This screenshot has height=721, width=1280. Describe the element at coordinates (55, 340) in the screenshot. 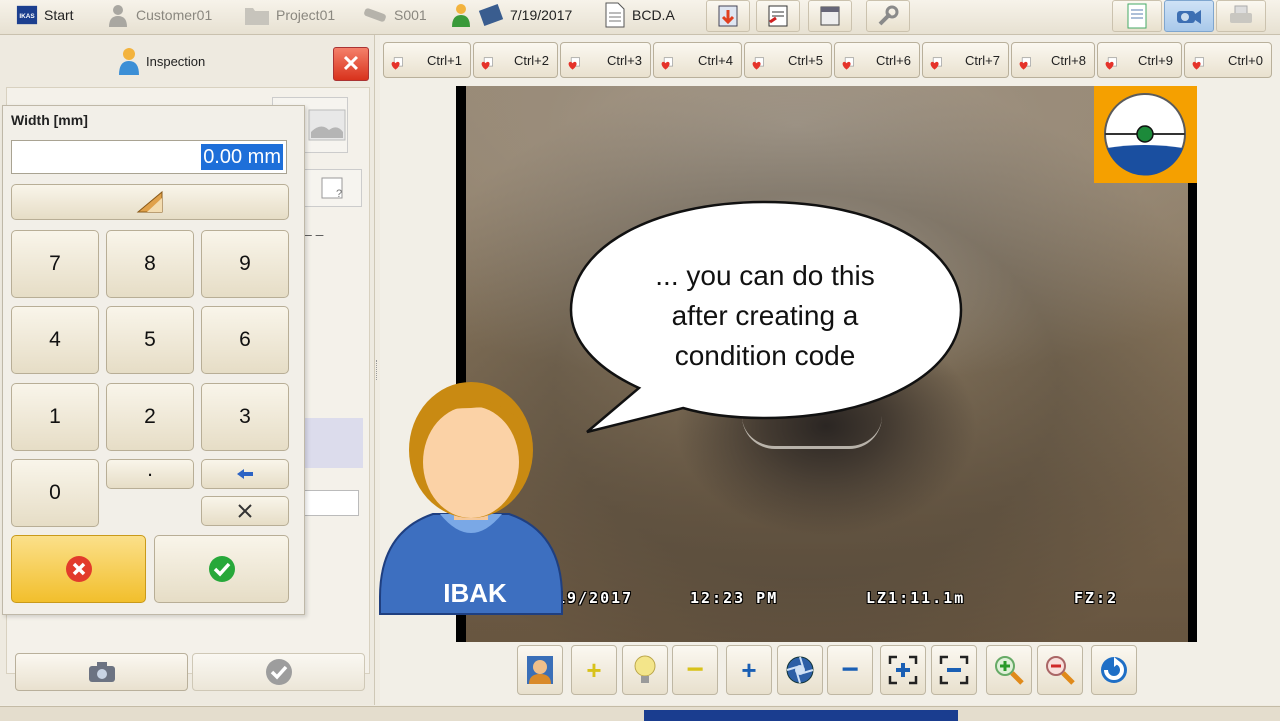

I see `key-4: 4` at that location.